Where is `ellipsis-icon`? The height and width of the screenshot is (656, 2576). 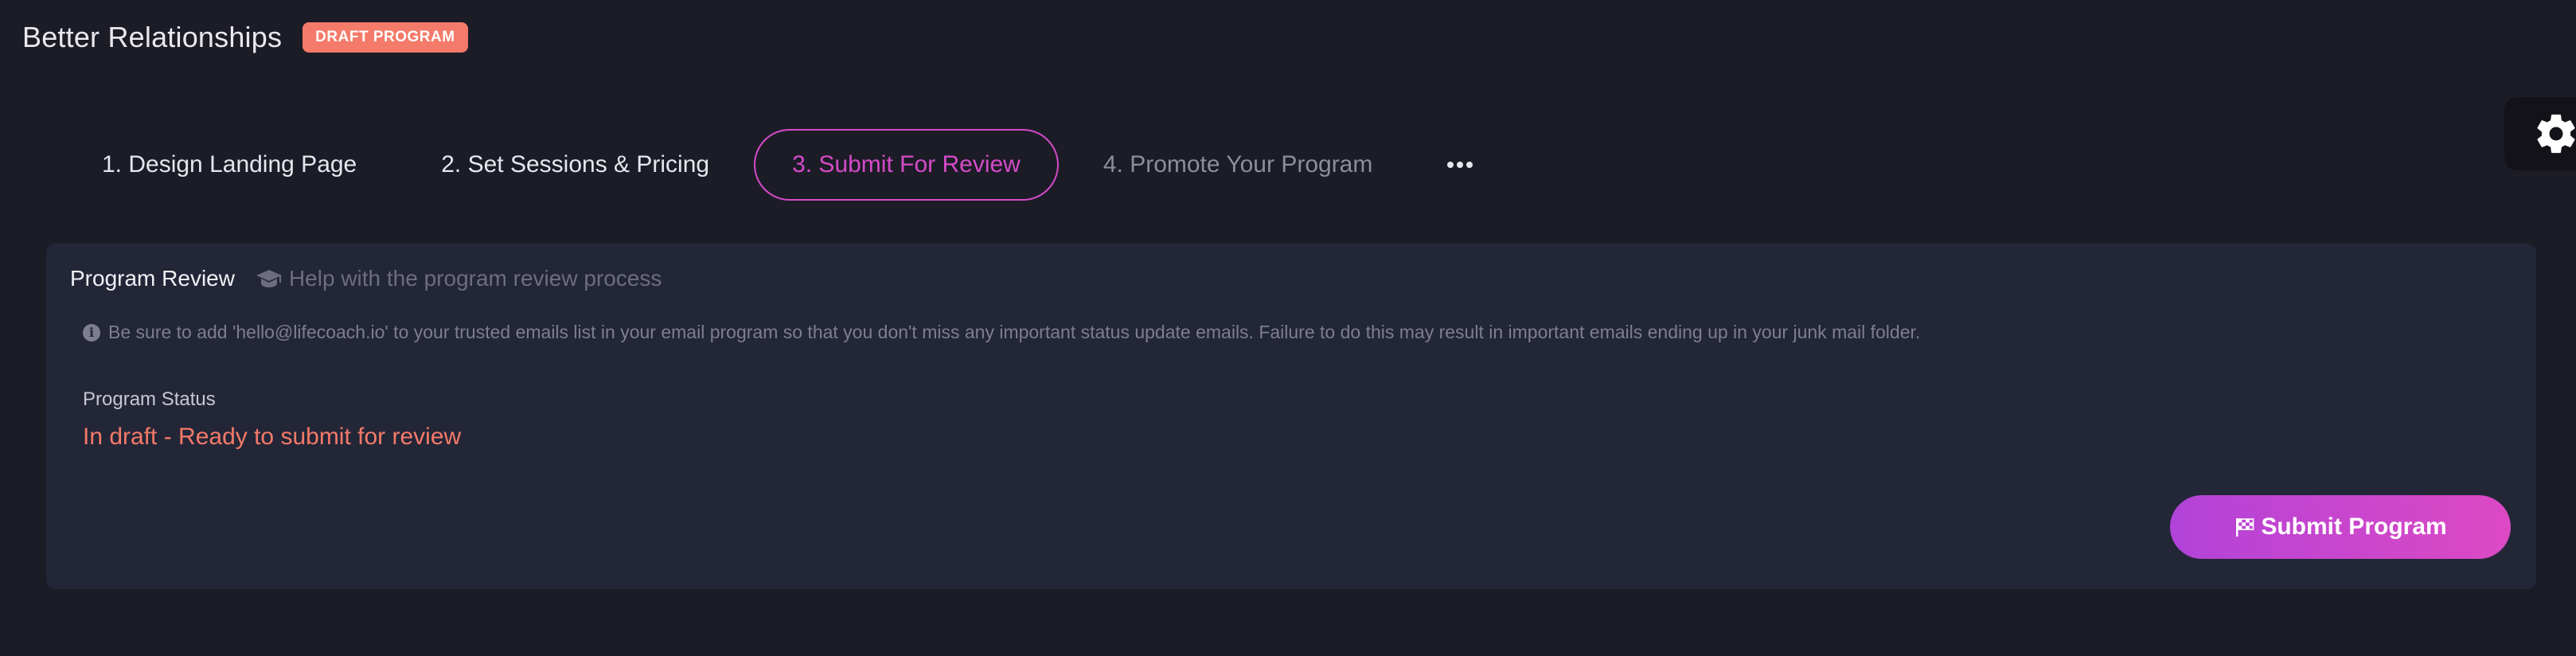 ellipsis-icon is located at coordinates (1460, 165).